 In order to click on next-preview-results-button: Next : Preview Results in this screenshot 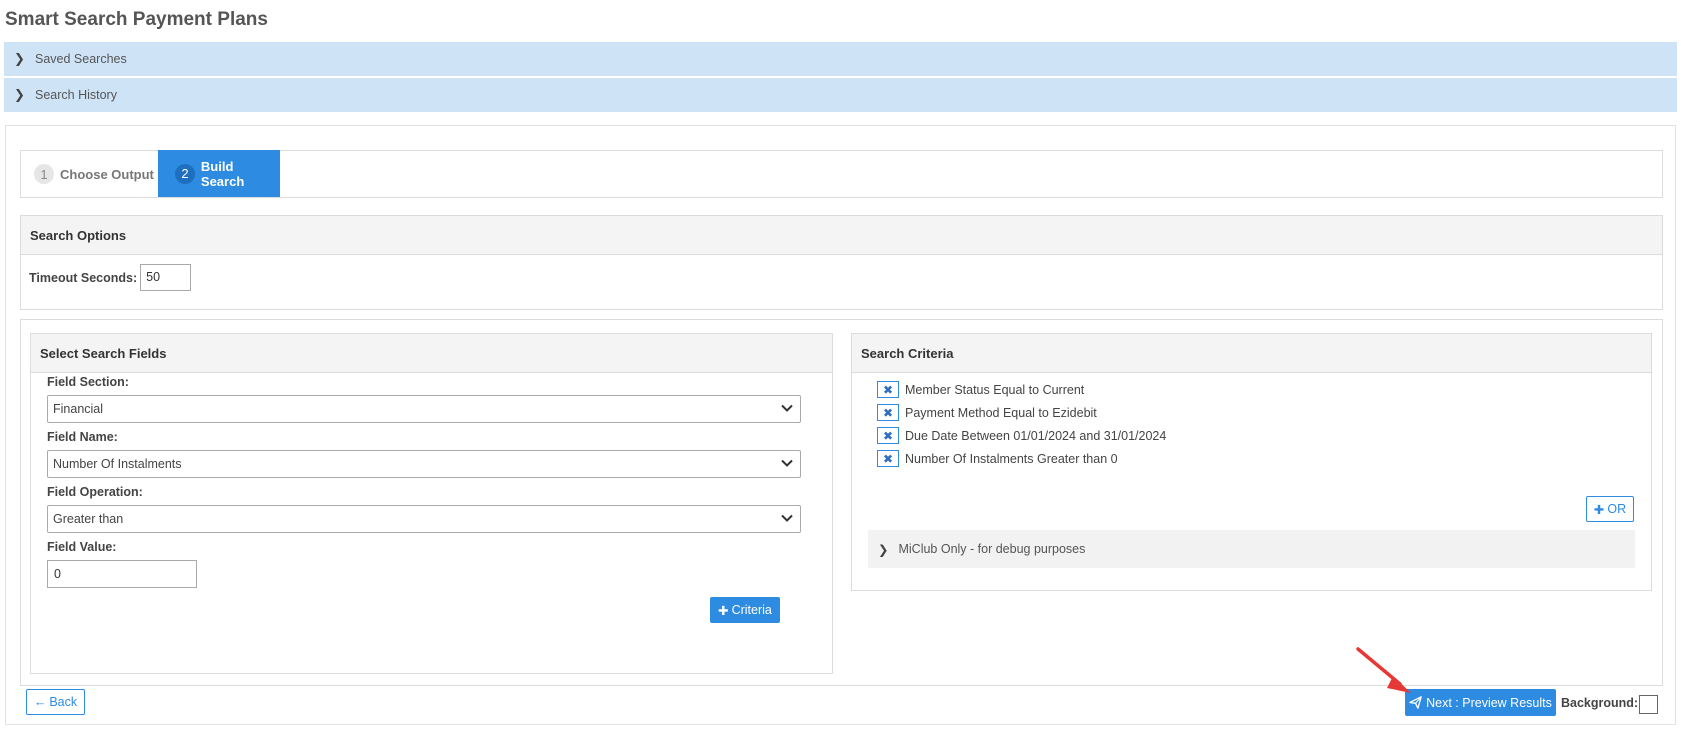, I will do `click(1480, 702)`.